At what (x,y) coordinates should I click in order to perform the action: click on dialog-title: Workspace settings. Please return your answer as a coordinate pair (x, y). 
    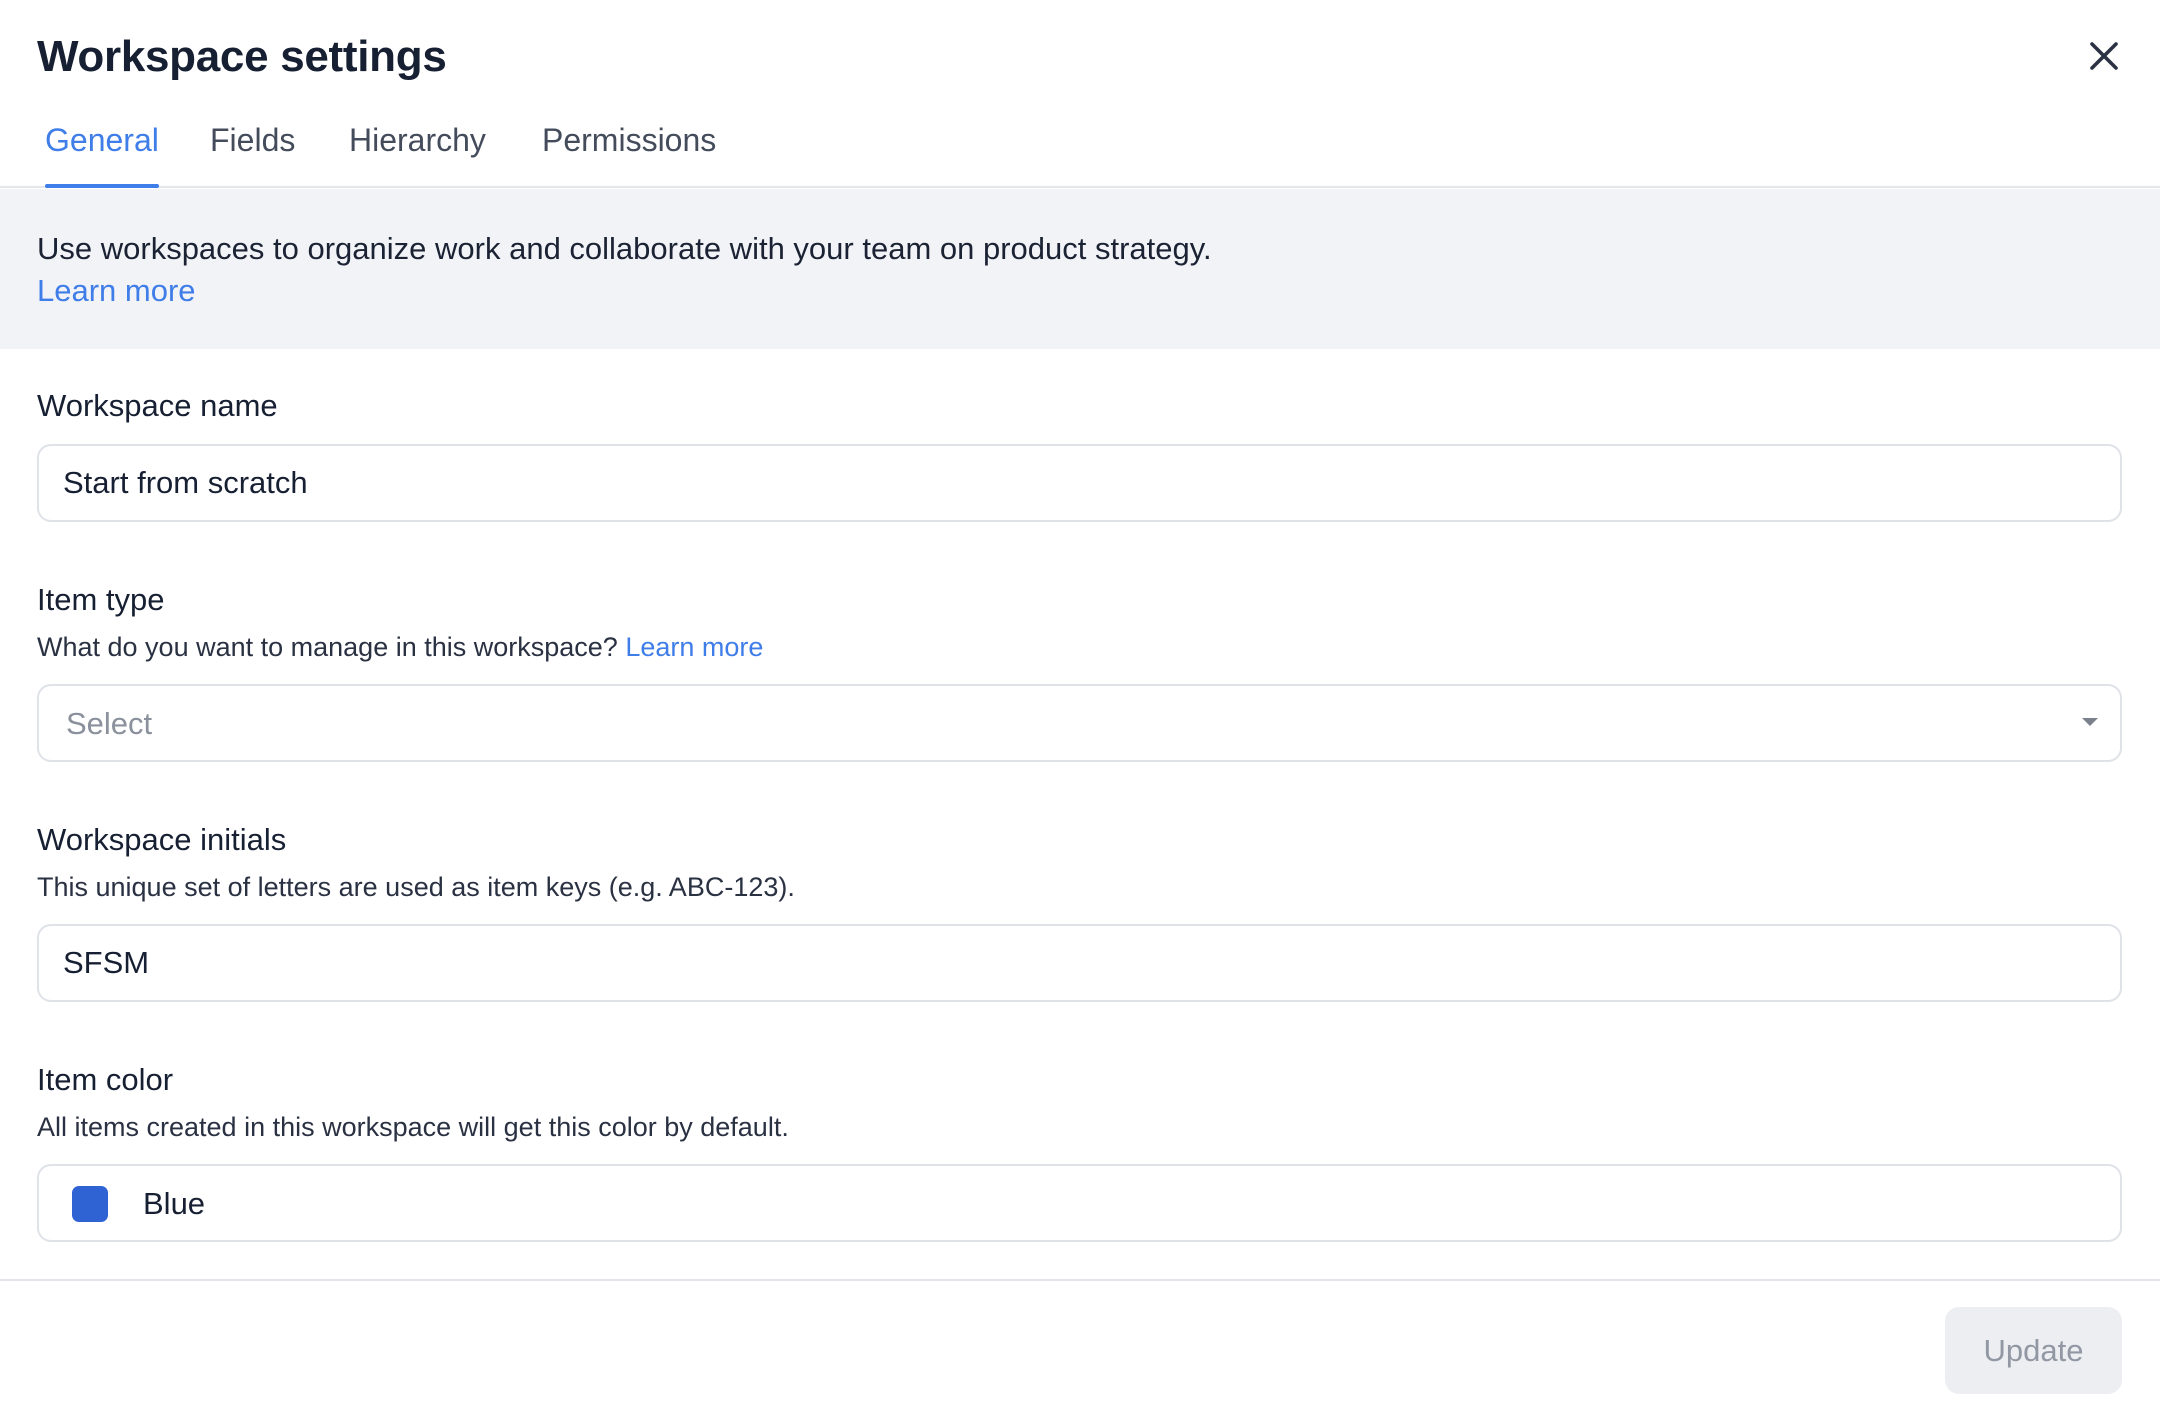
    Looking at the image, I should click on (242, 56).